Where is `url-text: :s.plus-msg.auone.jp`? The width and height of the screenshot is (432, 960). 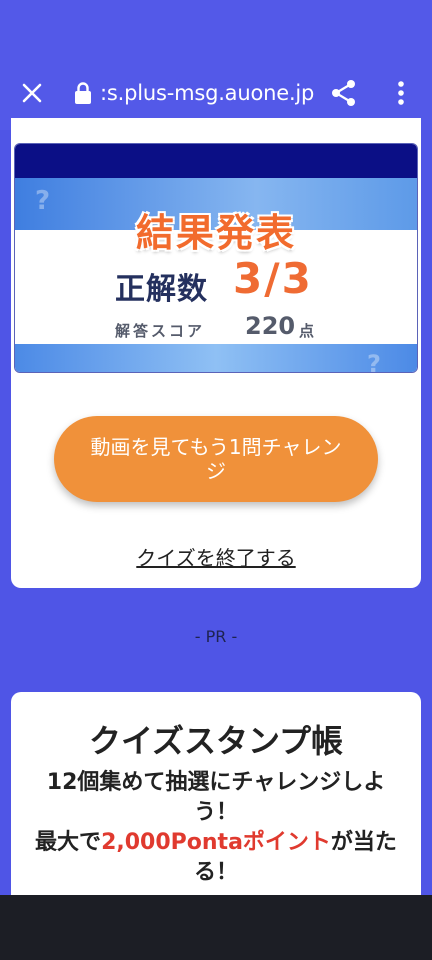 url-text: :s.plus-msg.auone.jp is located at coordinates (207, 93).